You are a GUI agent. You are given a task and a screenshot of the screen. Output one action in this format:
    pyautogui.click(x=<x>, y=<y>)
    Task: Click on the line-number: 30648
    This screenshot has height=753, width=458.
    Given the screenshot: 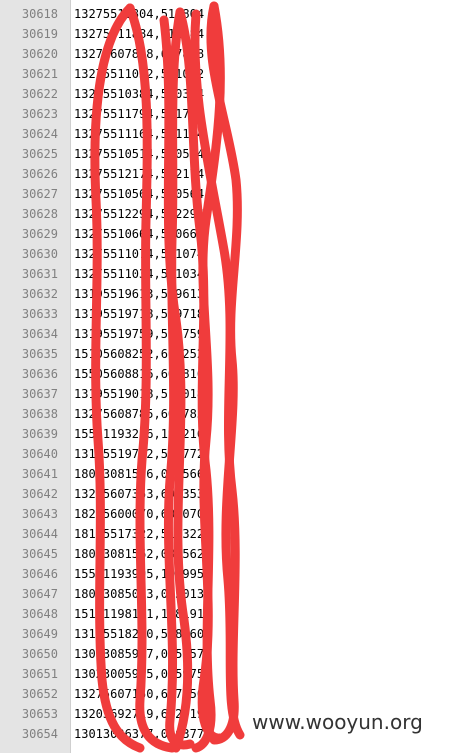 What is the action you would take?
    pyautogui.click(x=39, y=614)
    